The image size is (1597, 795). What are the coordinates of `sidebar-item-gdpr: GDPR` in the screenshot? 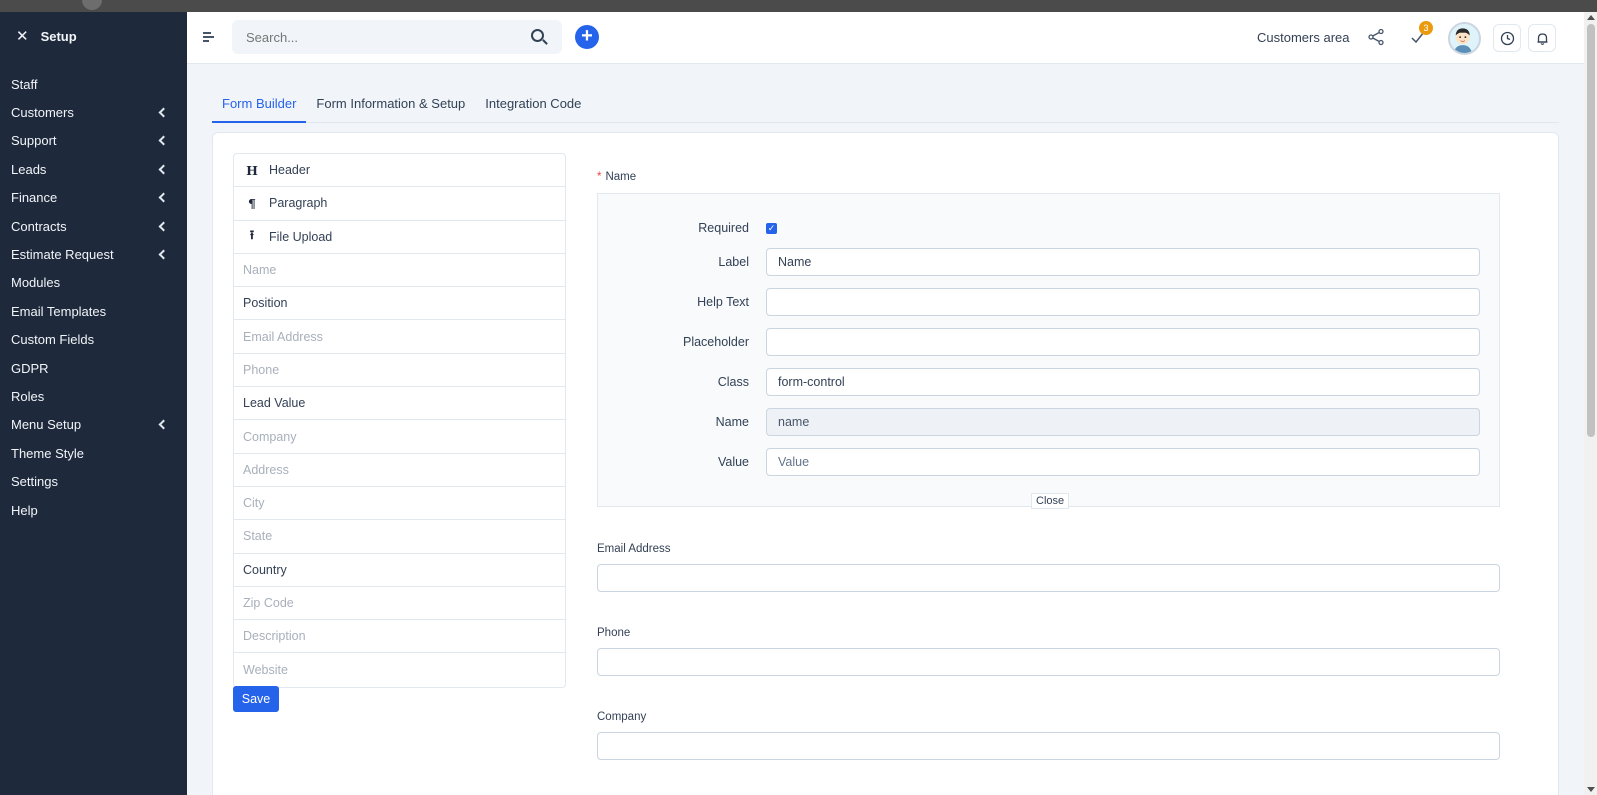 It's located at (93, 368).